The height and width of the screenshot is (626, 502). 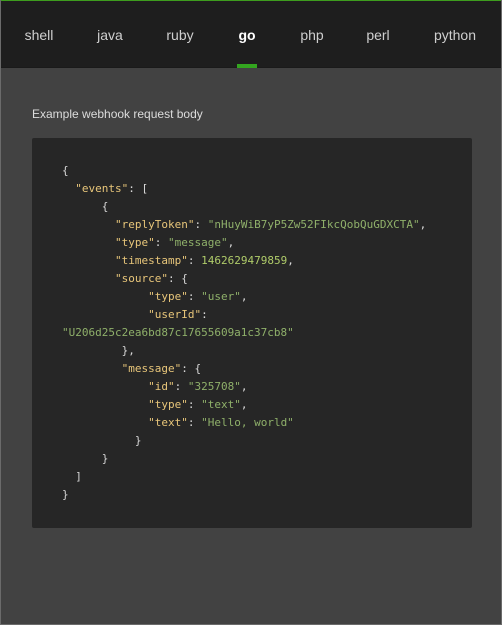 I want to click on json-key: "message", so click(x=151, y=368).